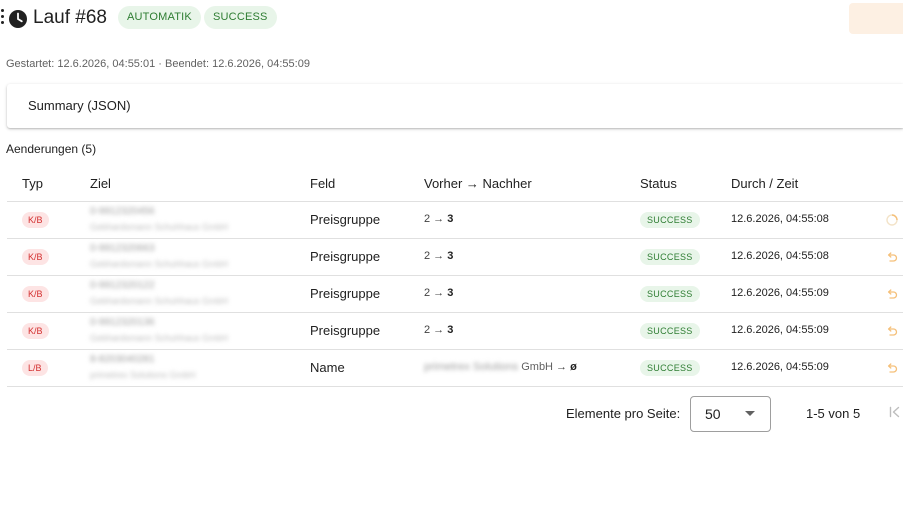  I want to click on mode-chip: AUTOMATIK, so click(159, 17).